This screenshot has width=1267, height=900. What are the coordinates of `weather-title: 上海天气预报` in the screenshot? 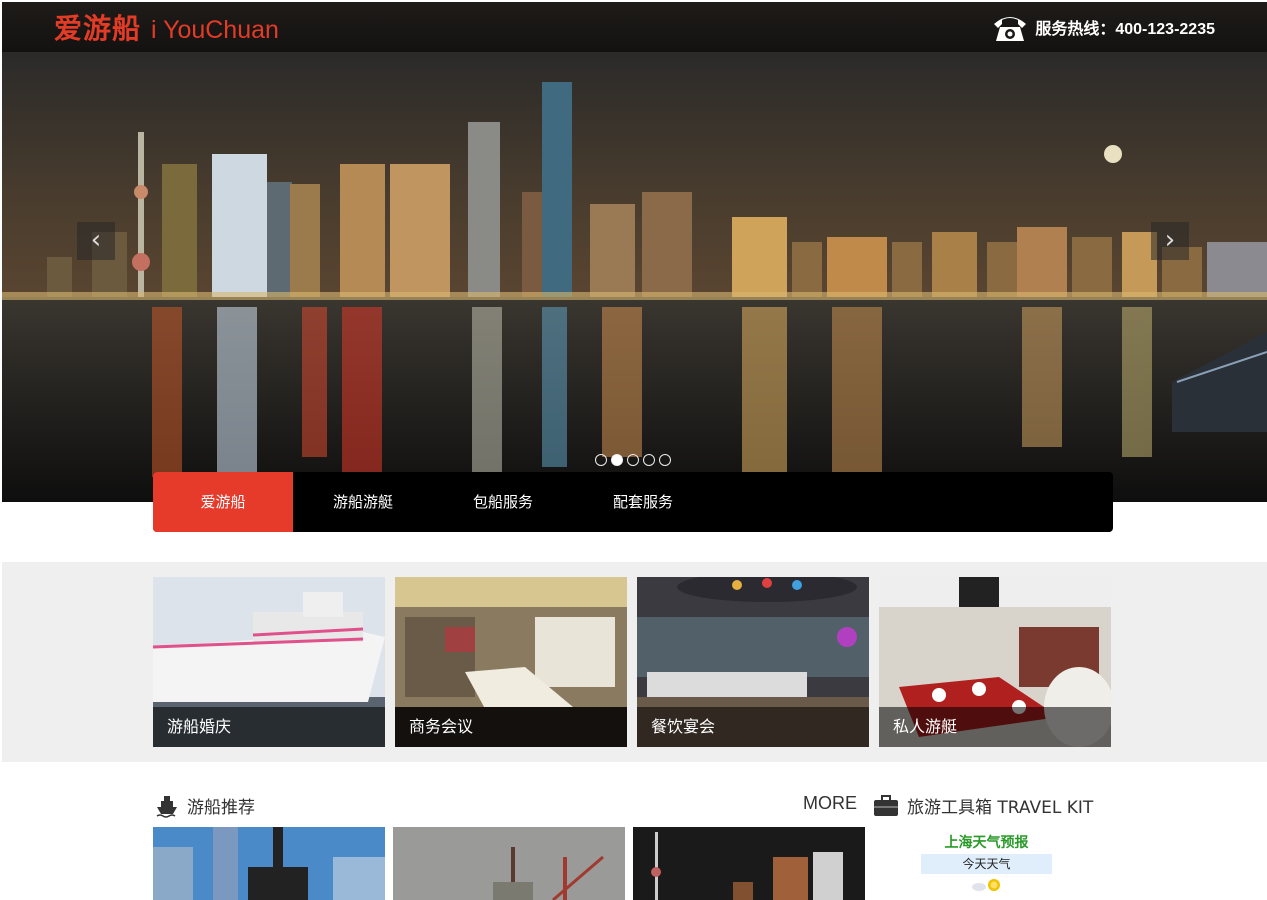 It's located at (986, 843).